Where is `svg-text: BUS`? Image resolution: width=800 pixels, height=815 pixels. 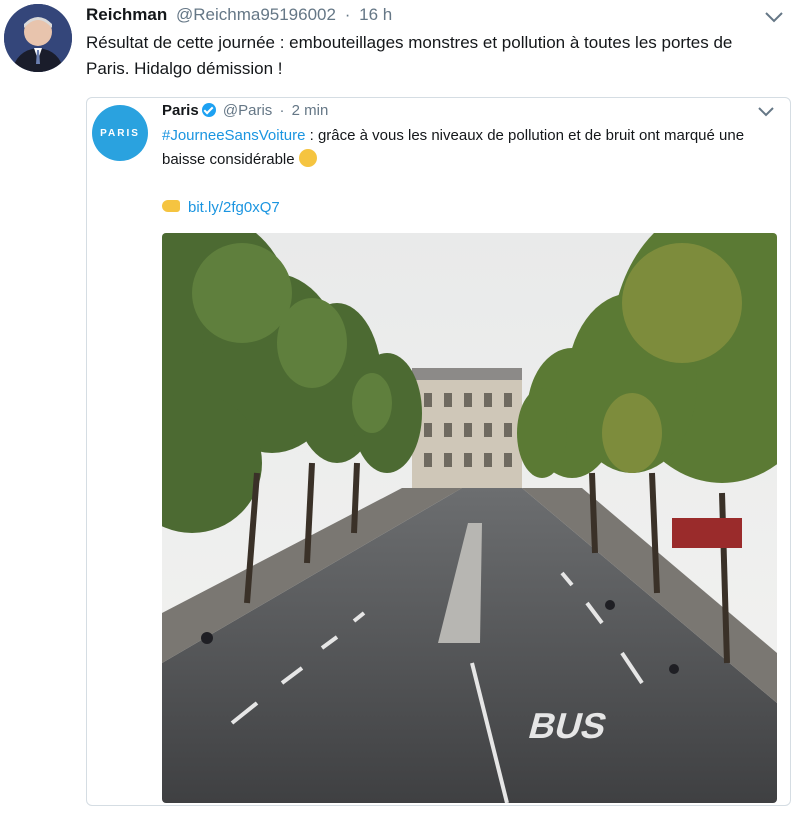 svg-text: BUS is located at coordinates (568, 726).